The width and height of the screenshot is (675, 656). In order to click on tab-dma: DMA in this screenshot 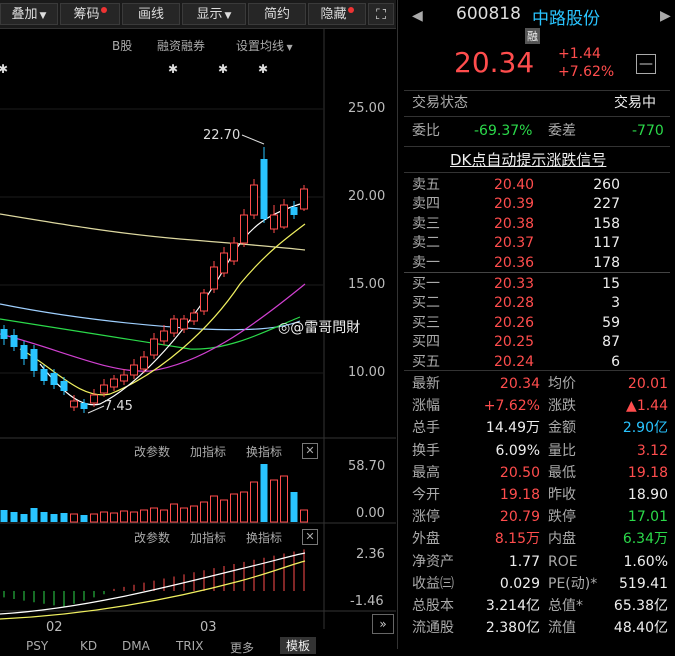, I will do `click(136, 646)`.